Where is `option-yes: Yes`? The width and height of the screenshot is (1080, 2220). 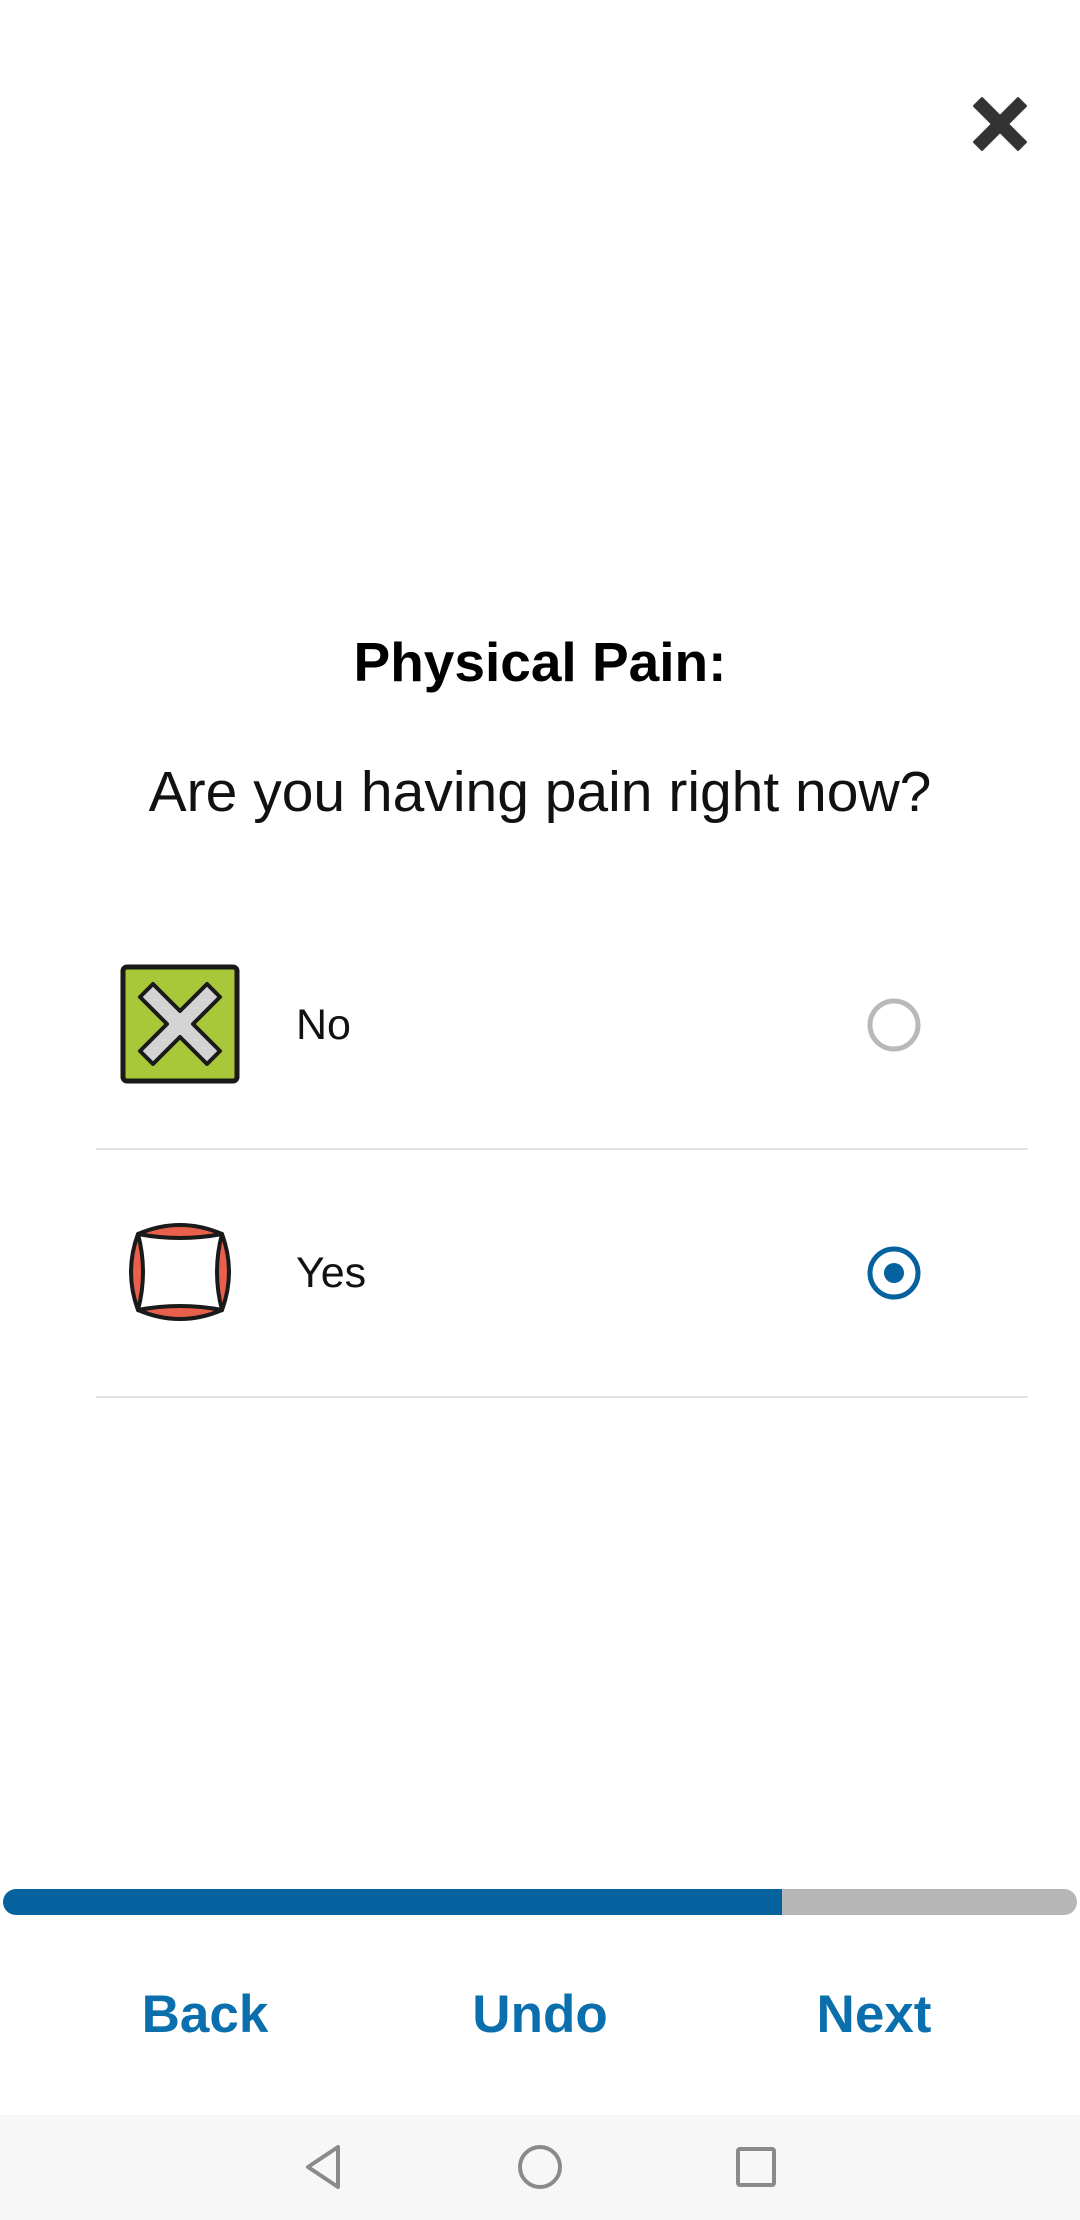
option-yes: Yes is located at coordinates (562, 1274).